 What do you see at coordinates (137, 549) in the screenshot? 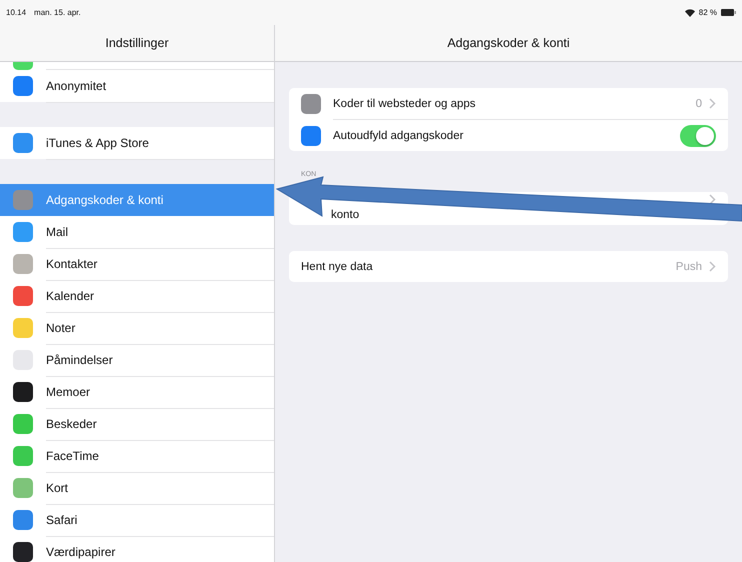
I see `sidebar-item: Værdipapirer` at bounding box center [137, 549].